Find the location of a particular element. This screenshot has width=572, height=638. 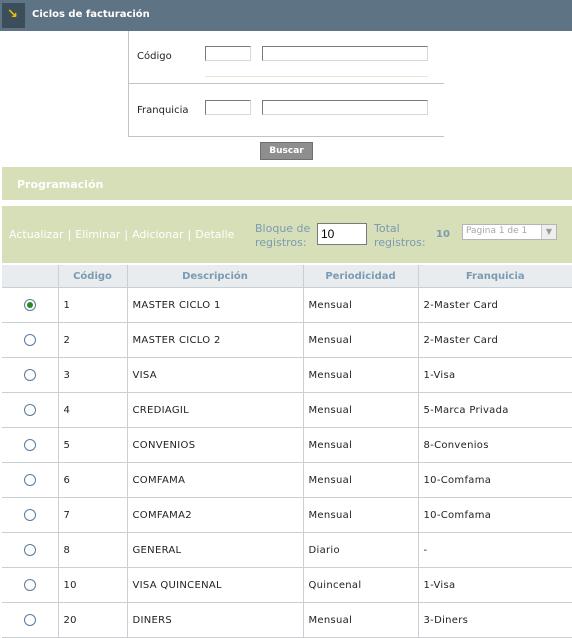

table-row: 7 COMFAMA2 Mensual 10-Comfama is located at coordinates (287, 515).